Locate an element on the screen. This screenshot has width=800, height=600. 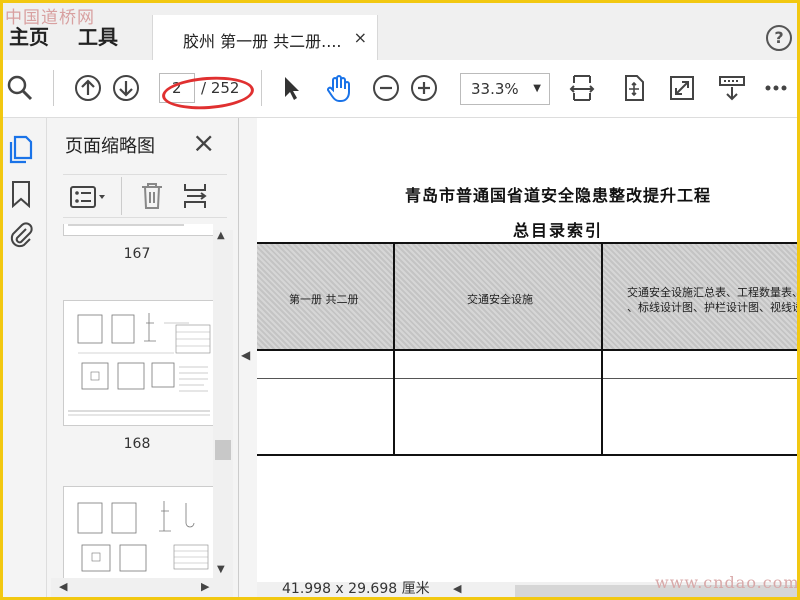
watermark-bottom: www.cndao.com is located at coordinates (726, 582).